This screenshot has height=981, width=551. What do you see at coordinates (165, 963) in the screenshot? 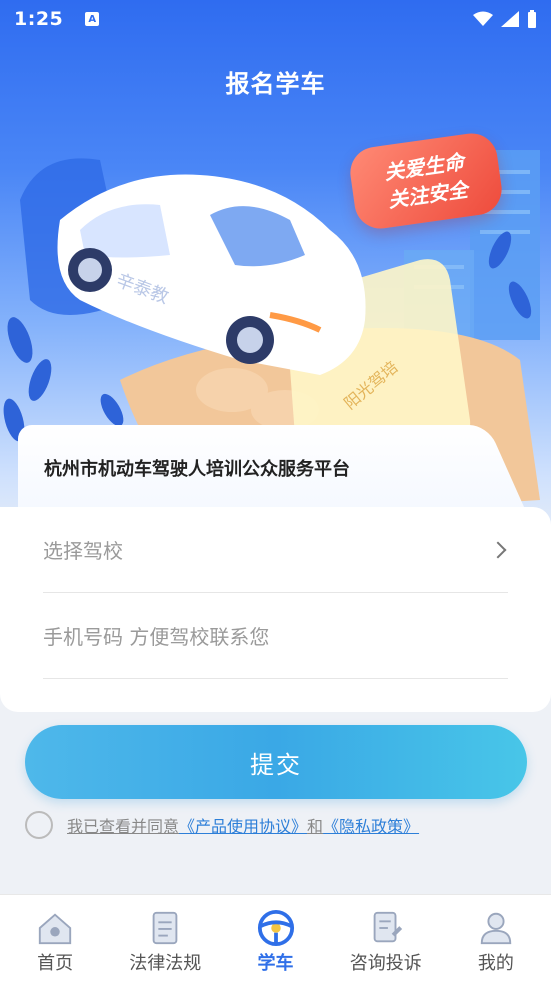
I see `tab-law-label: 法律法规` at bounding box center [165, 963].